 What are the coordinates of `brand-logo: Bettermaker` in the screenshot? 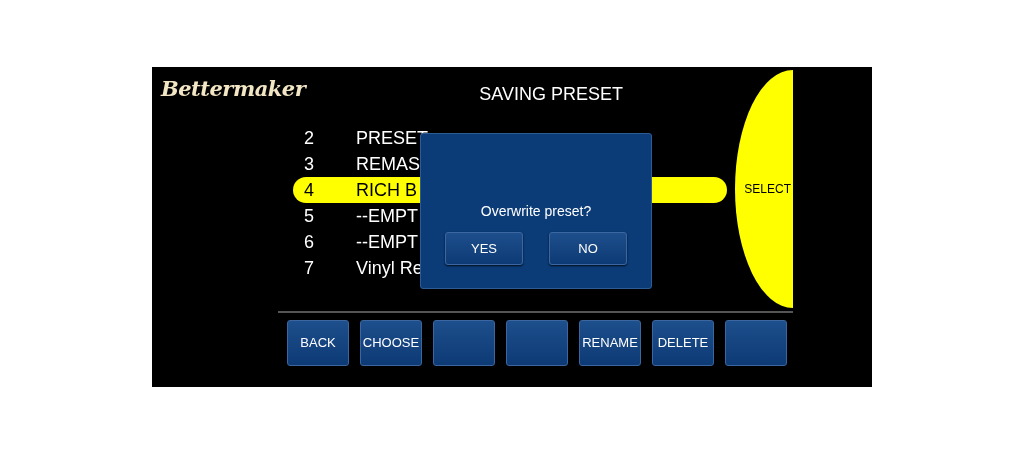 It's located at (233, 89).